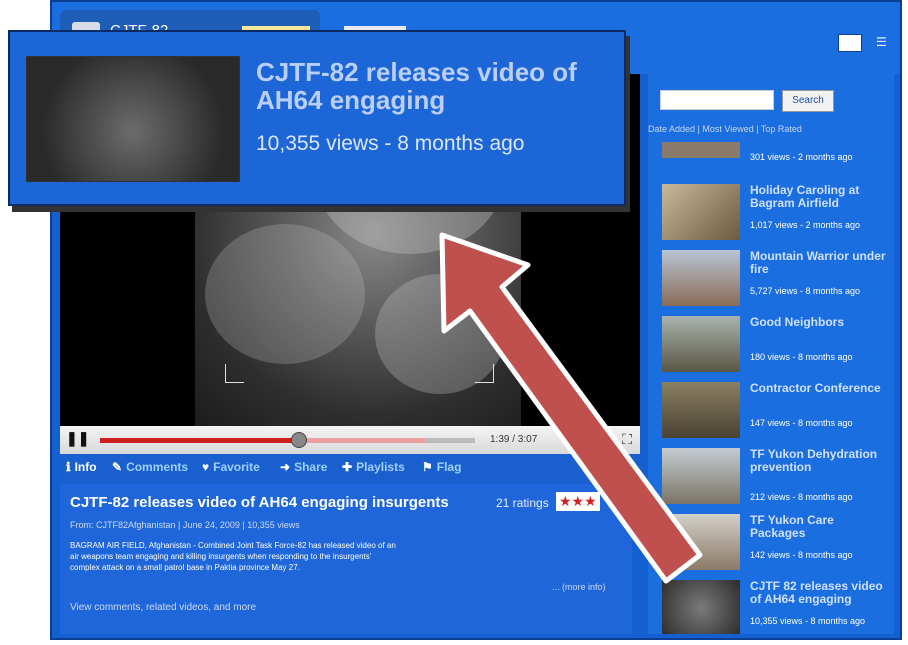 This screenshot has width=908, height=645. I want to click on video-thumbnail, so click(701, 150).